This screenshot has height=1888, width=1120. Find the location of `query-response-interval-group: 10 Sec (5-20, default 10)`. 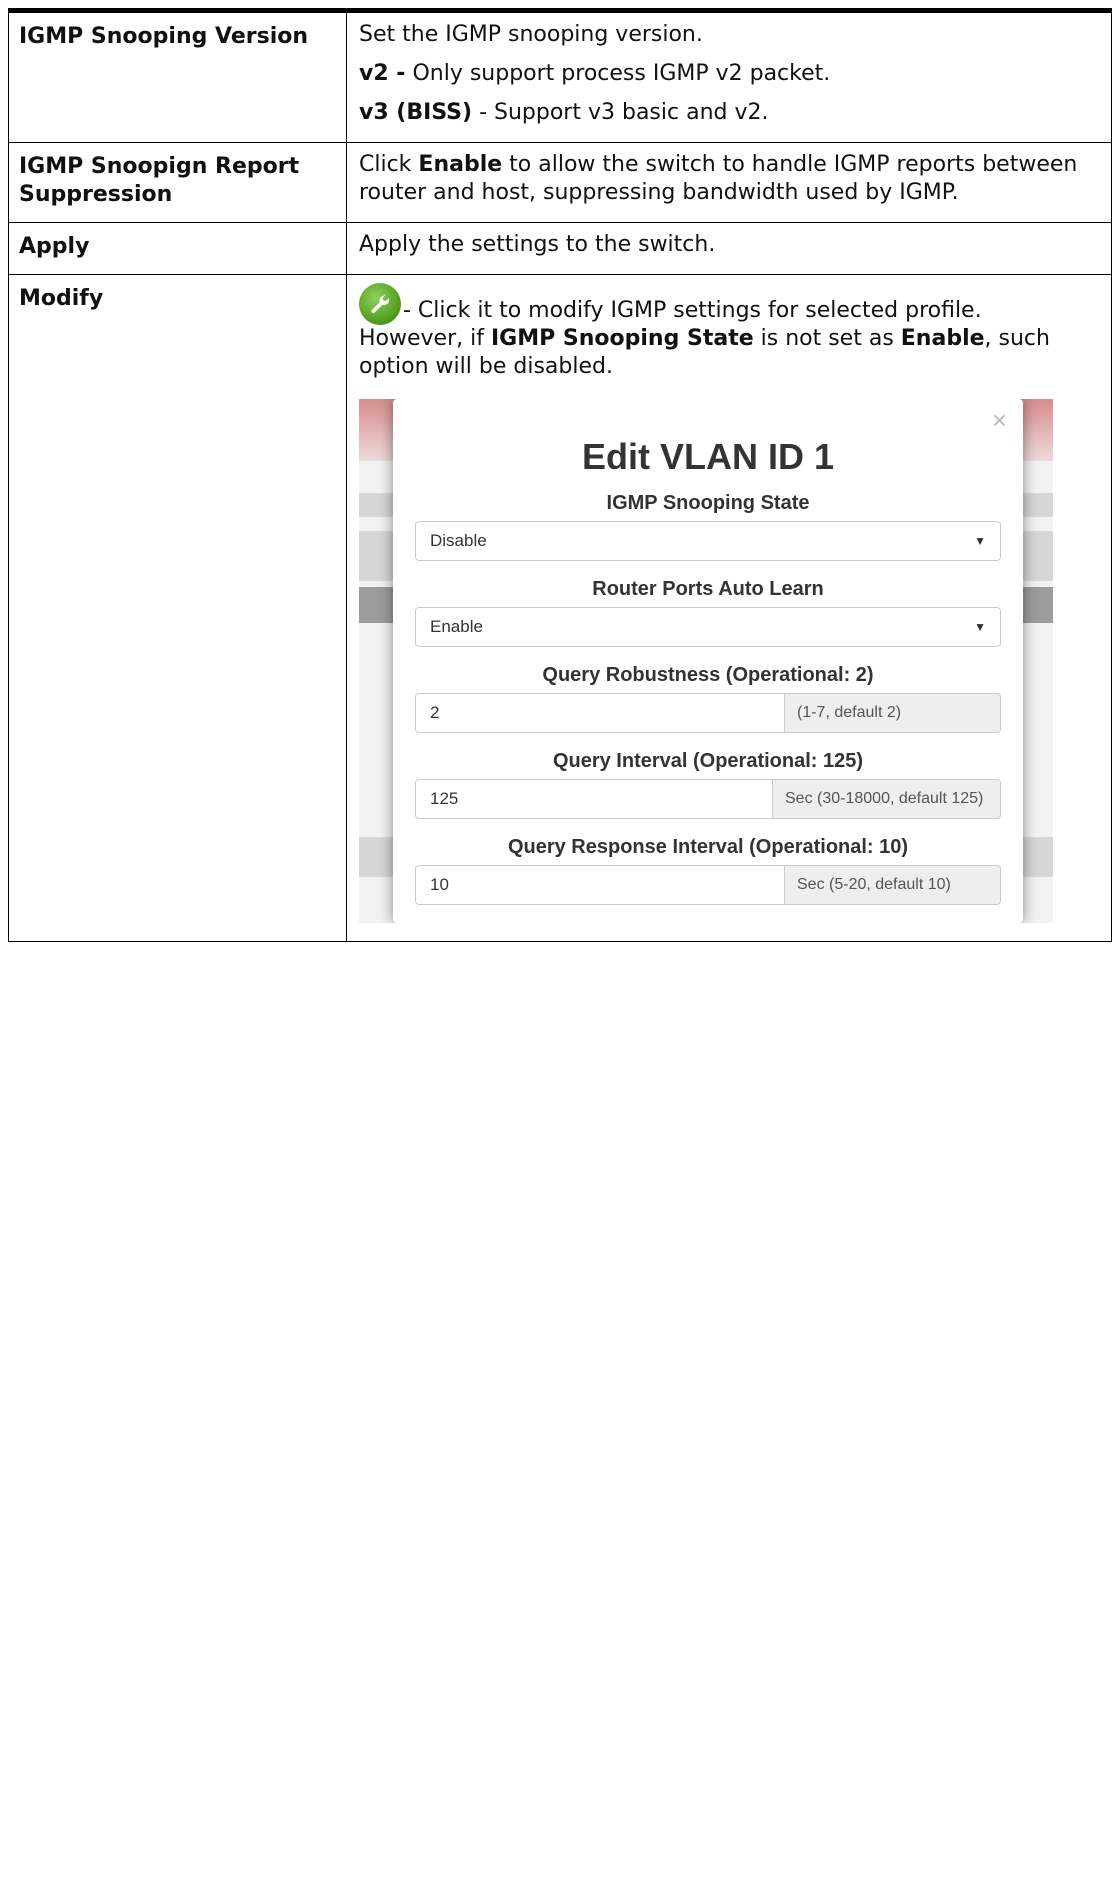

query-response-interval-group: 10 Sec (5-20, default 10) is located at coordinates (708, 885).